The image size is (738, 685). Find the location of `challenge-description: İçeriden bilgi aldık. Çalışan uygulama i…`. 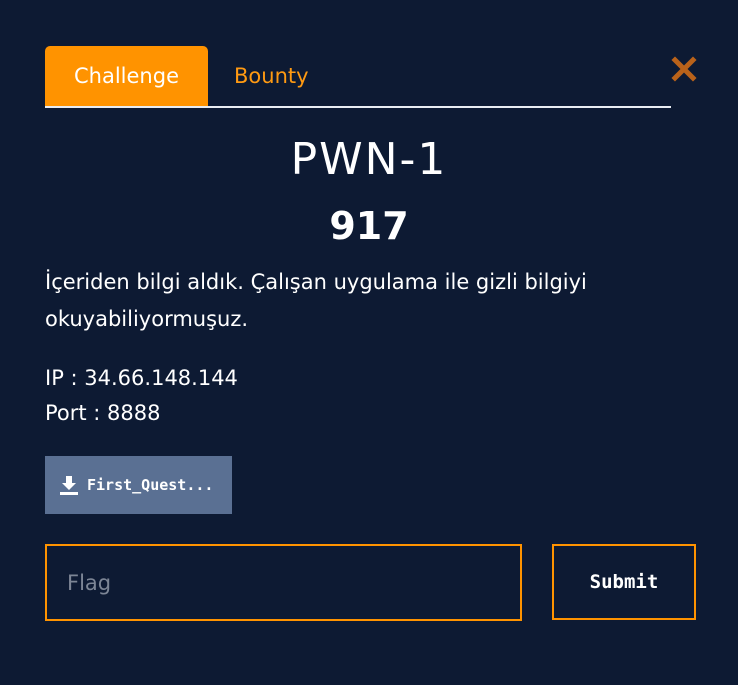

challenge-description: İçeriden bilgi aldık. Çalışan uygulama i… is located at coordinates (316, 300).